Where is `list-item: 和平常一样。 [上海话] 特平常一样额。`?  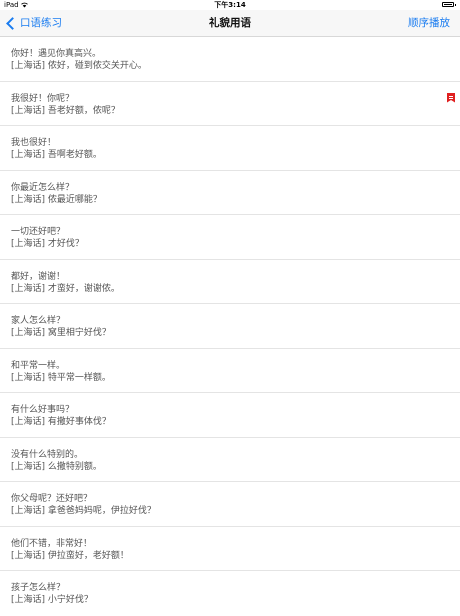
list-item: 和平常一样。 [上海话] 特平常一样额。 is located at coordinates (230, 371).